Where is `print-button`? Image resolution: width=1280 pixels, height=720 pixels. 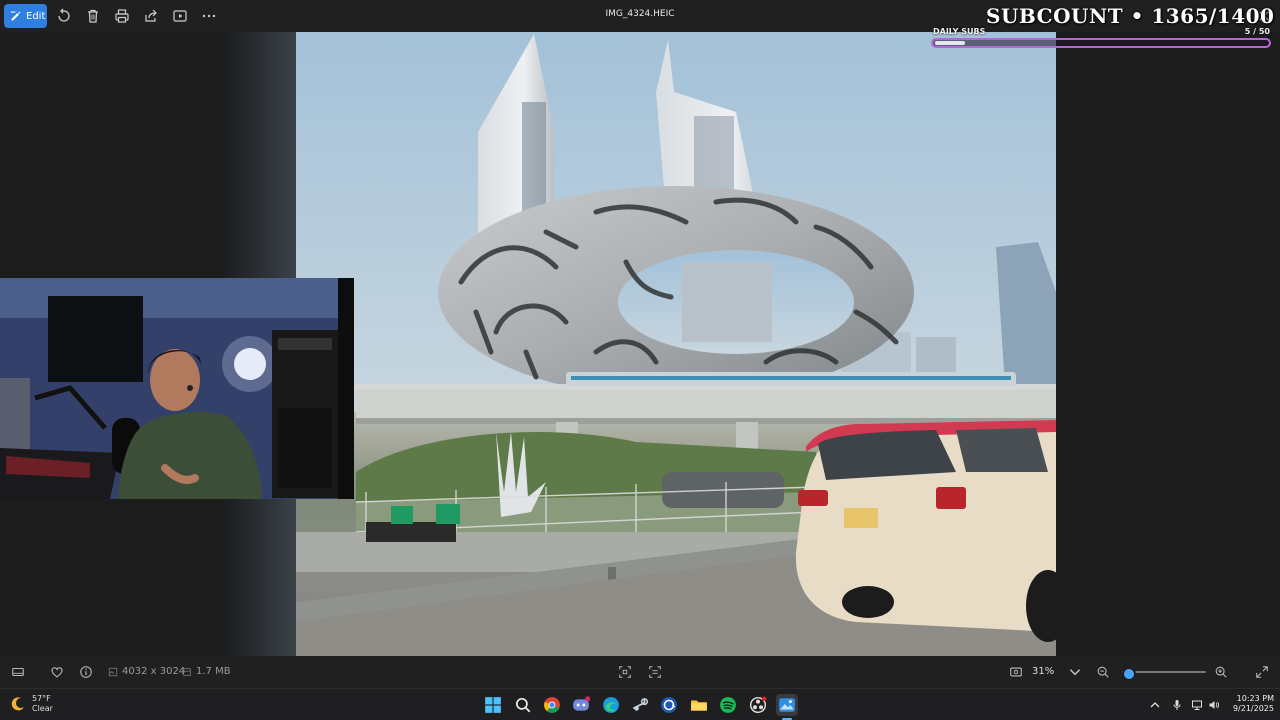 print-button is located at coordinates (122, 16).